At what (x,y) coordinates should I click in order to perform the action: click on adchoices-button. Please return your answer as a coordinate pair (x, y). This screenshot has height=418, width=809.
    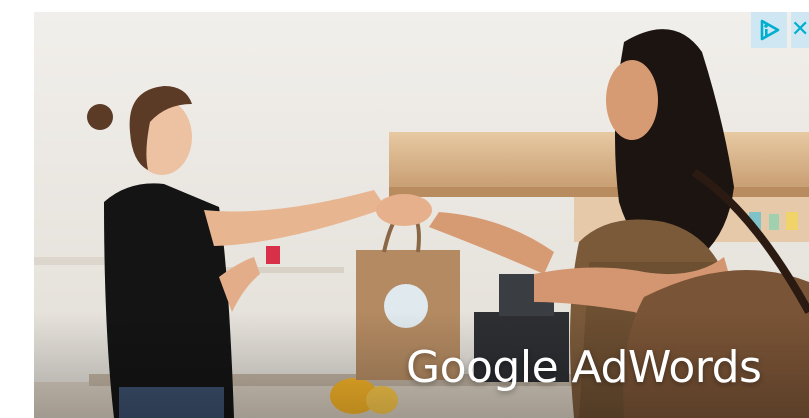
    Looking at the image, I should click on (769, 30).